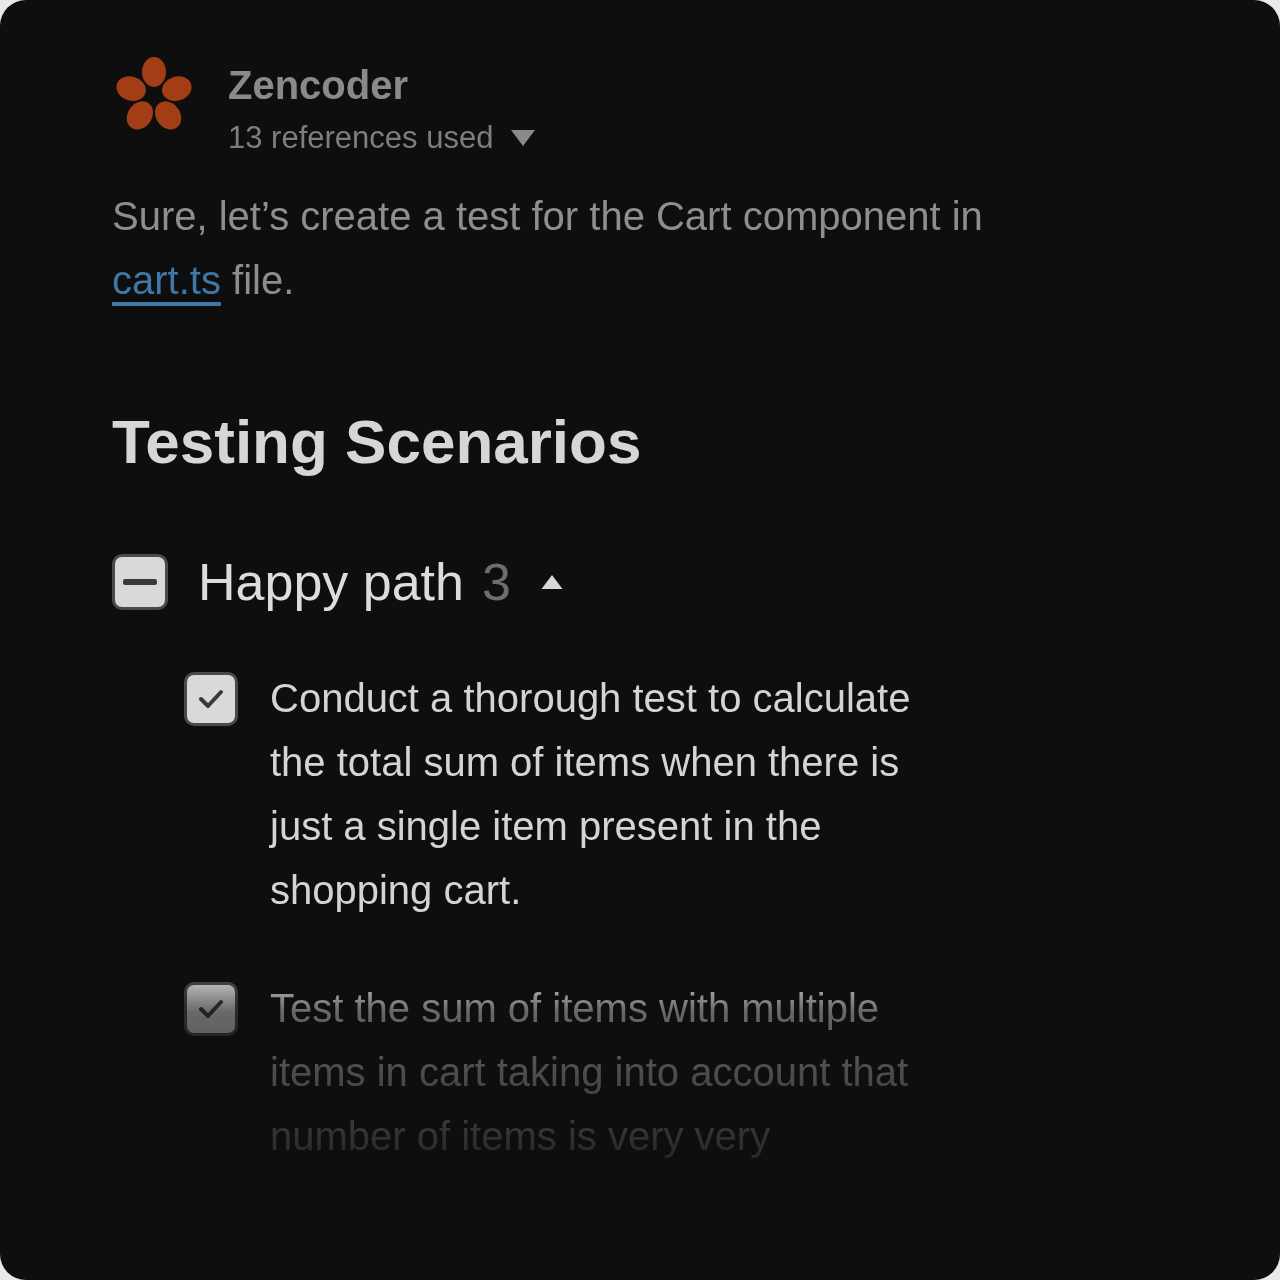 The width and height of the screenshot is (1280, 1280). What do you see at coordinates (496, 582) in the screenshot?
I see `group-count: 3` at bounding box center [496, 582].